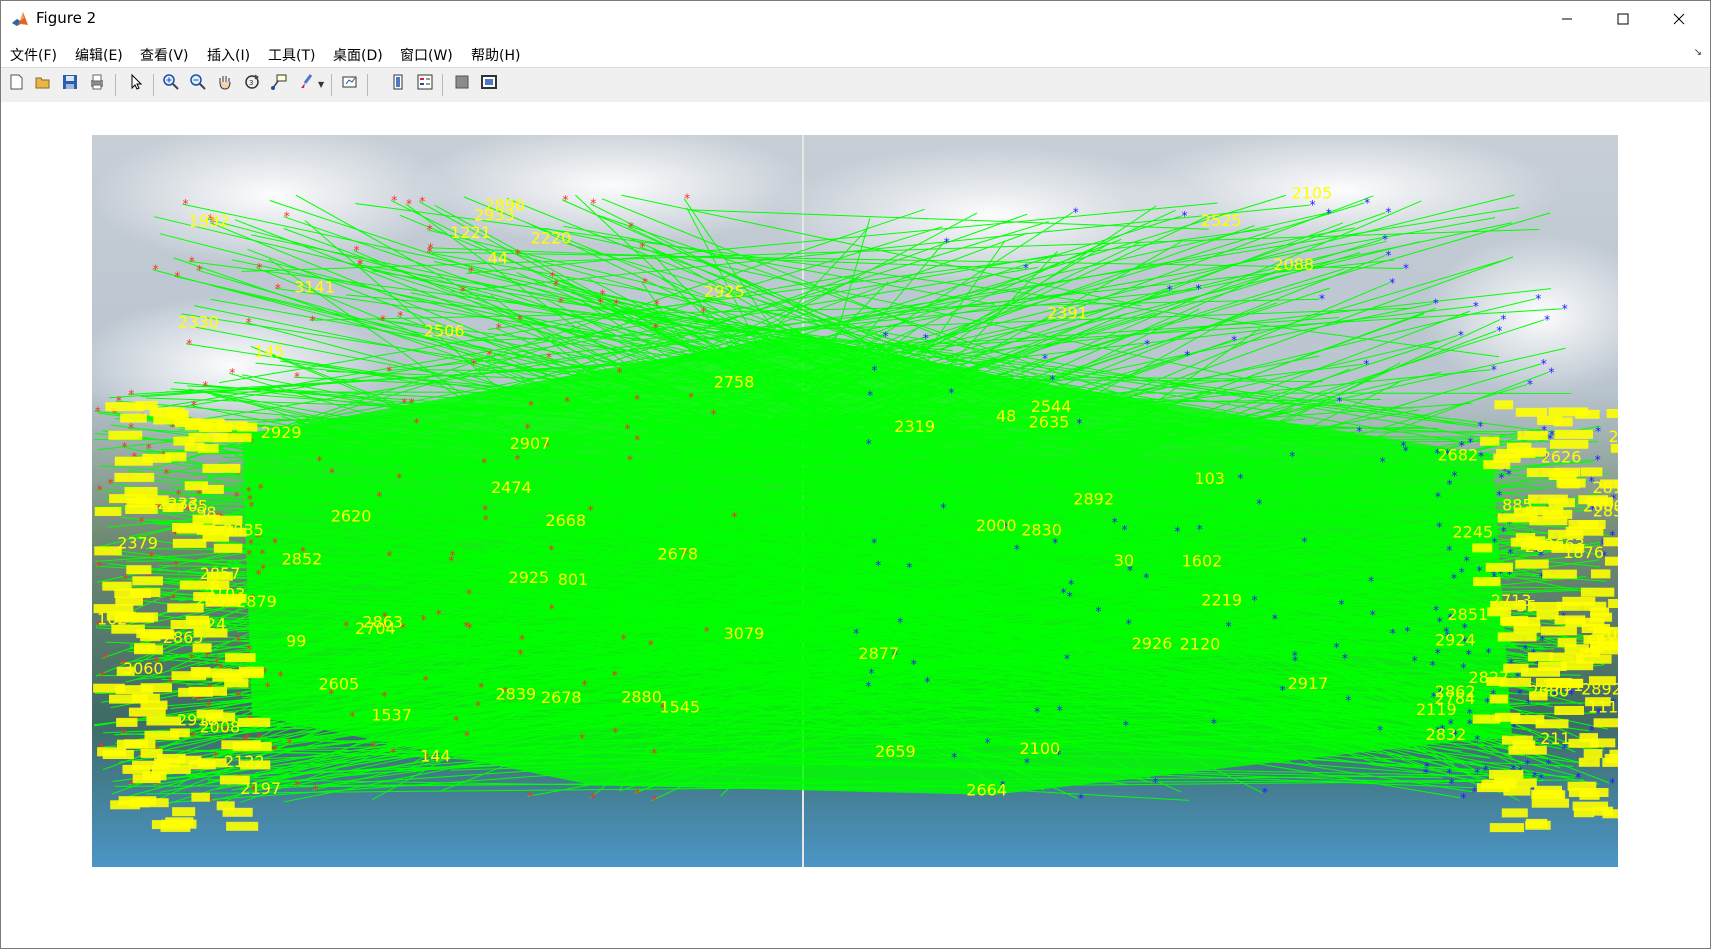  I want to click on rotate-3d-button: 3, so click(252, 84).